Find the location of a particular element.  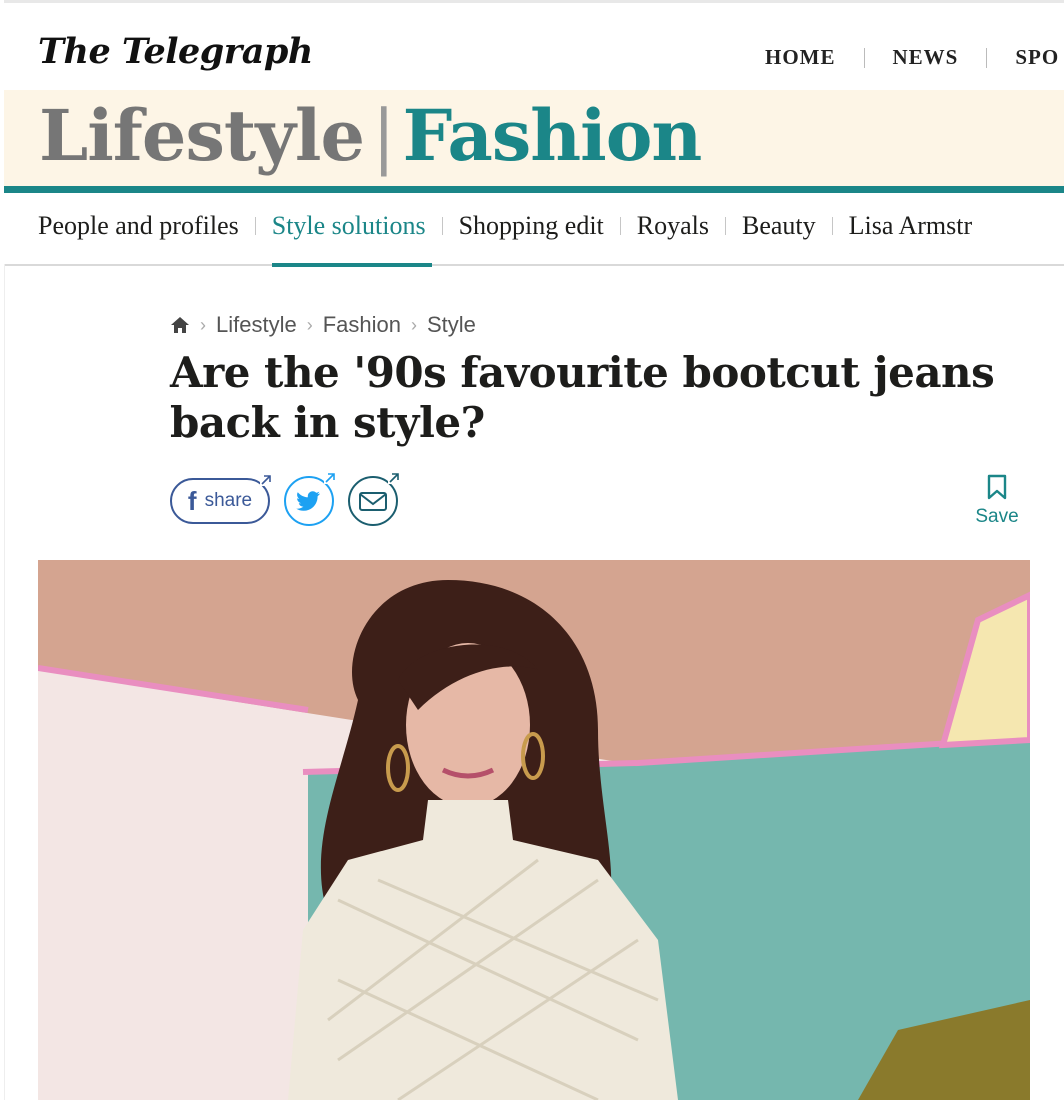

section-rule is located at coordinates (534, 189).